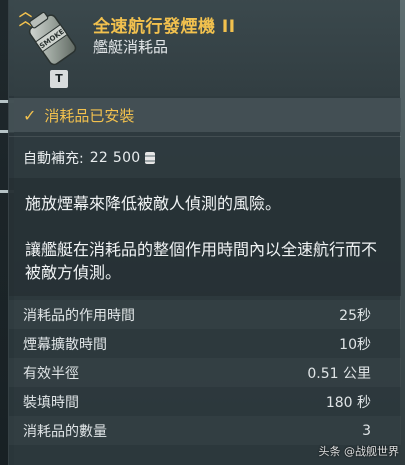 This screenshot has height=465, width=405. Describe the element at coordinates (355, 315) in the screenshot. I see `stat-value: 25秒` at that location.